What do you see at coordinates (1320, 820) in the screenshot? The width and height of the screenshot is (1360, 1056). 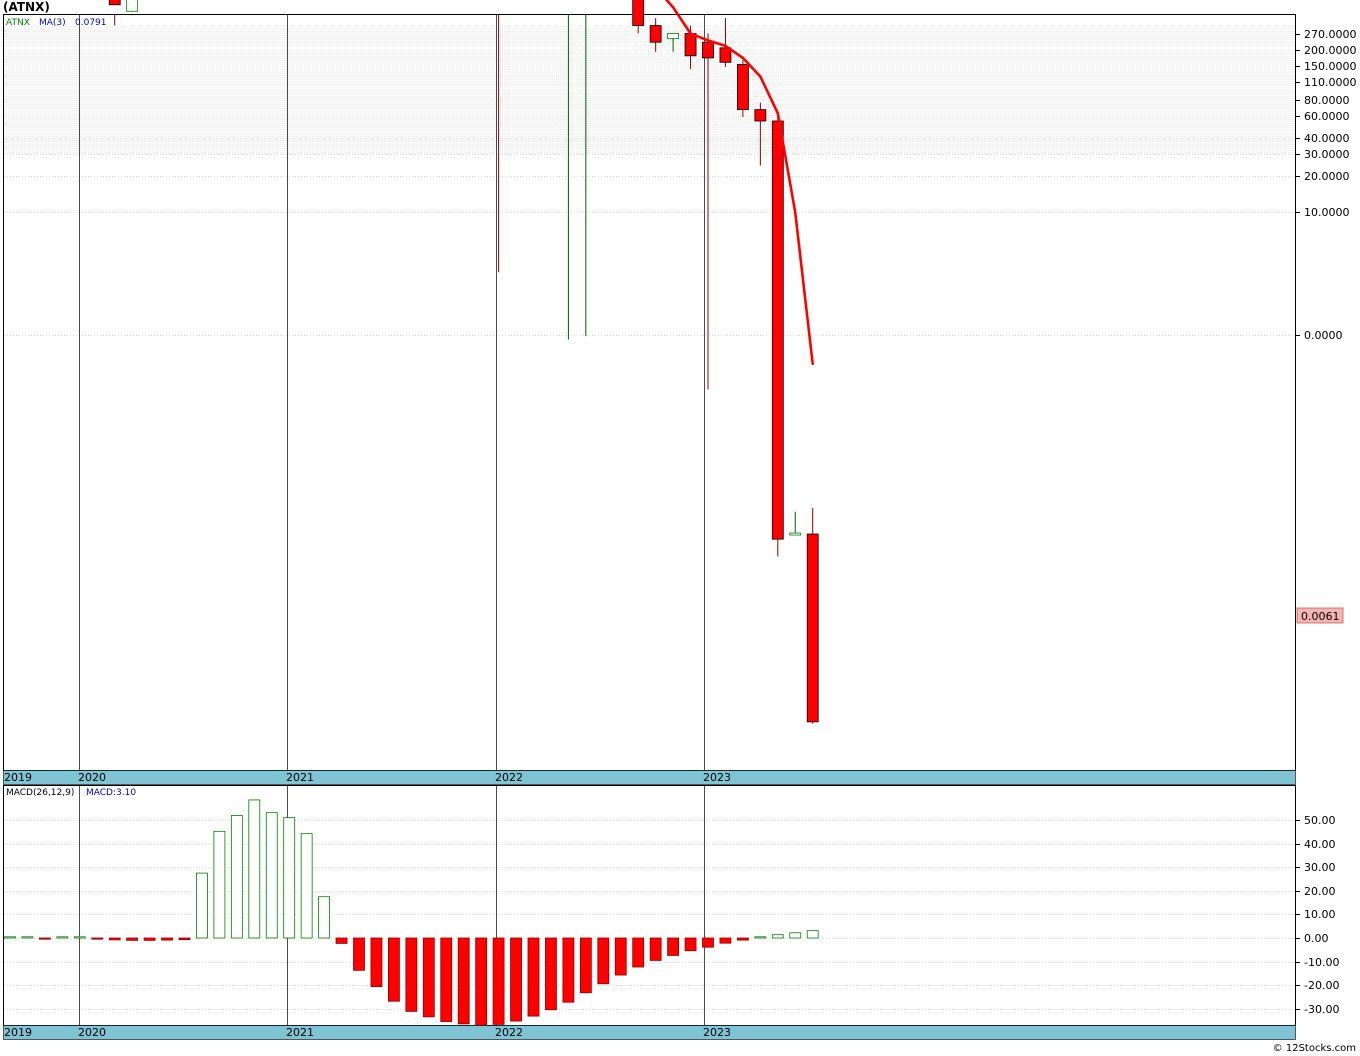 I see `macd-y-tick-label: 50.00` at bounding box center [1320, 820].